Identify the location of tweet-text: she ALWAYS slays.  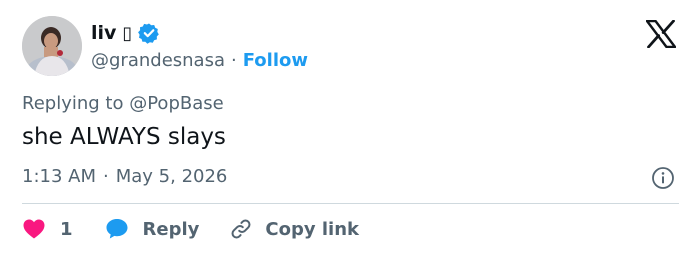
(124, 137).